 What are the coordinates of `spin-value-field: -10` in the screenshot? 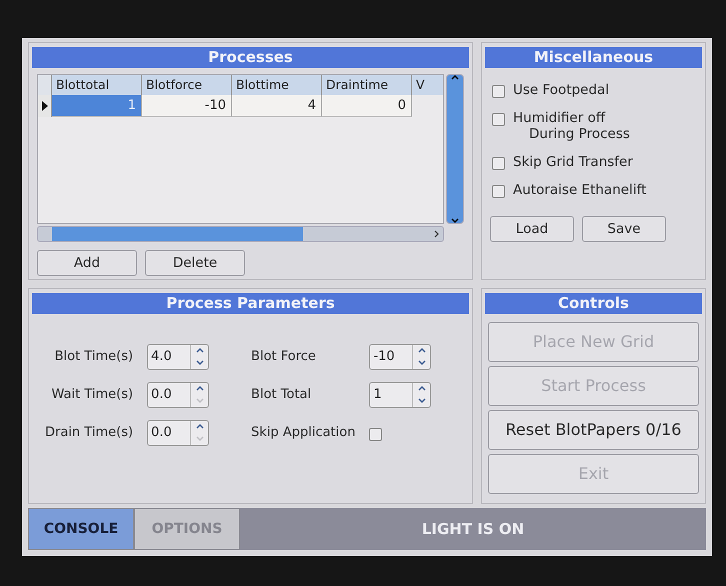 It's located at (391, 356).